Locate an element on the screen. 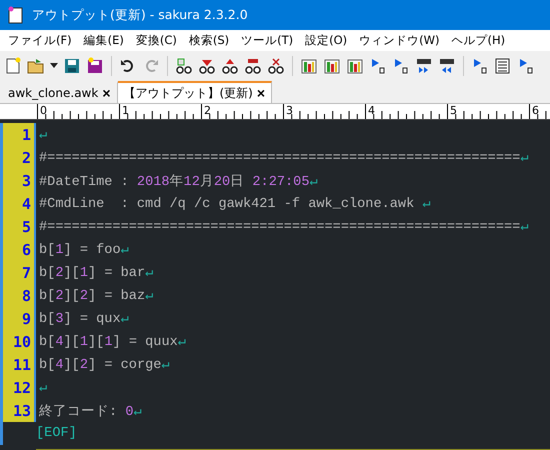  code-line: b[2][1] = bar↵ is located at coordinates (96, 273).